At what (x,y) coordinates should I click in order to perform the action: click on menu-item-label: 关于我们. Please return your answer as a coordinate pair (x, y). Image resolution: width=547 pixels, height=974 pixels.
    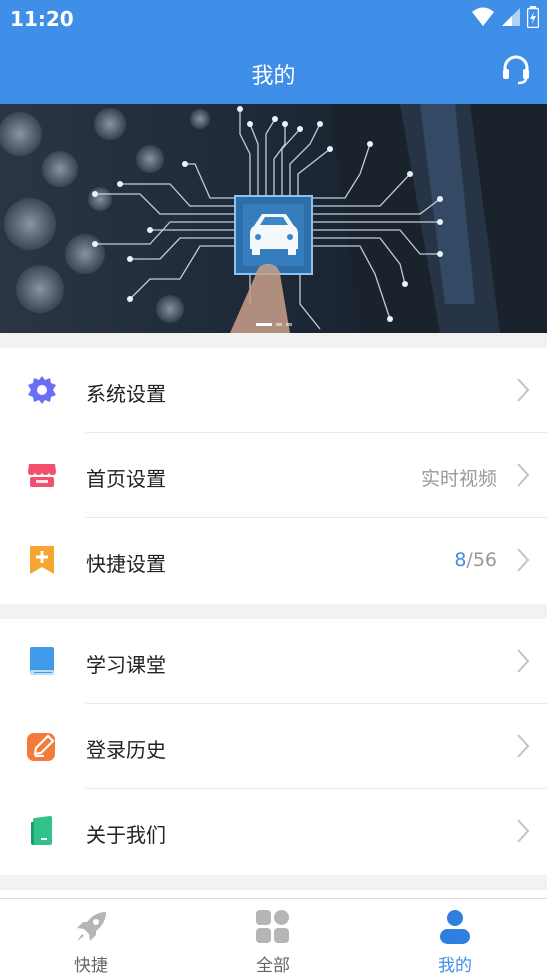
    Looking at the image, I should click on (126, 835).